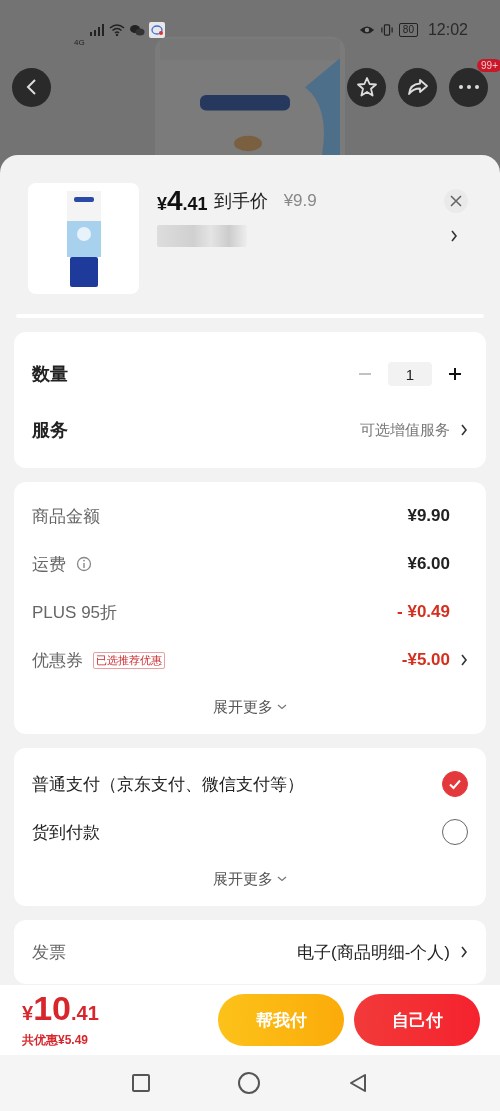 The image size is (500, 1111). I want to click on star-icon, so click(366, 87).